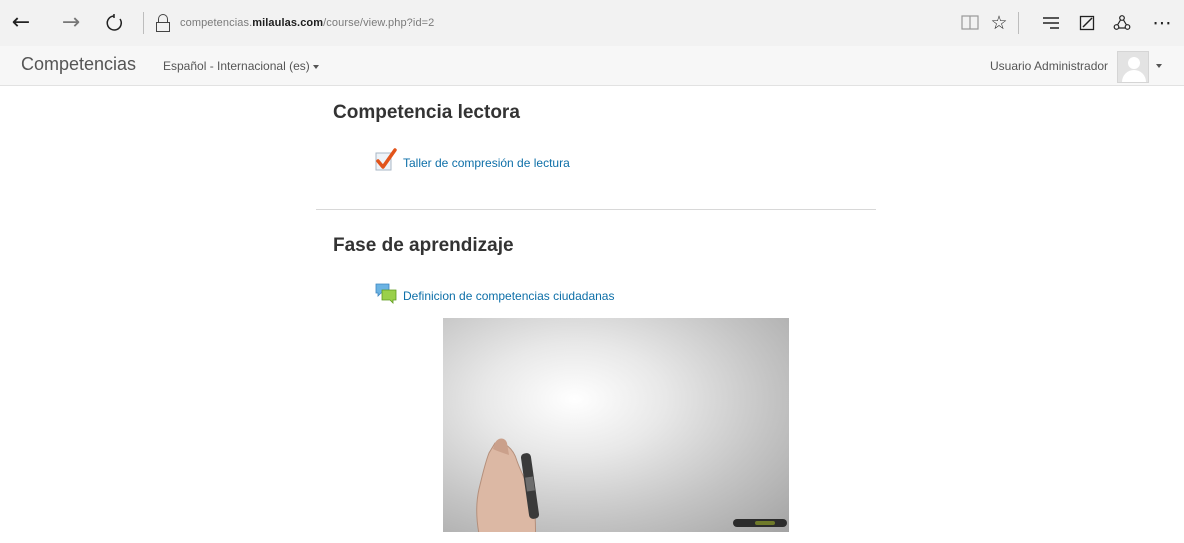  Describe the element at coordinates (236, 66) in the screenshot. I see `language-label: Español - Internacional (es)` at that location.